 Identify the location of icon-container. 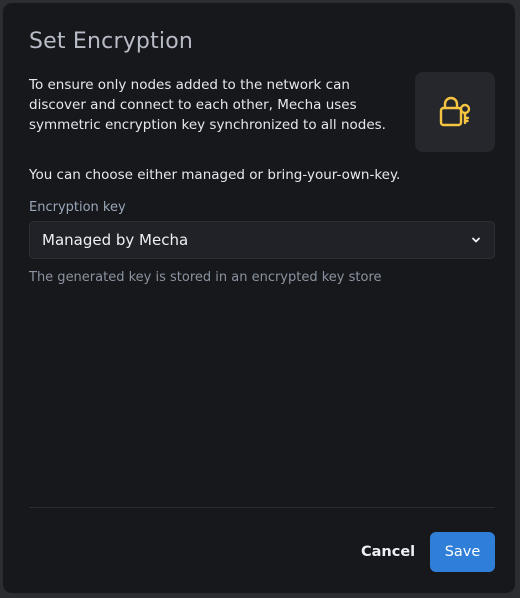
(455, 112).